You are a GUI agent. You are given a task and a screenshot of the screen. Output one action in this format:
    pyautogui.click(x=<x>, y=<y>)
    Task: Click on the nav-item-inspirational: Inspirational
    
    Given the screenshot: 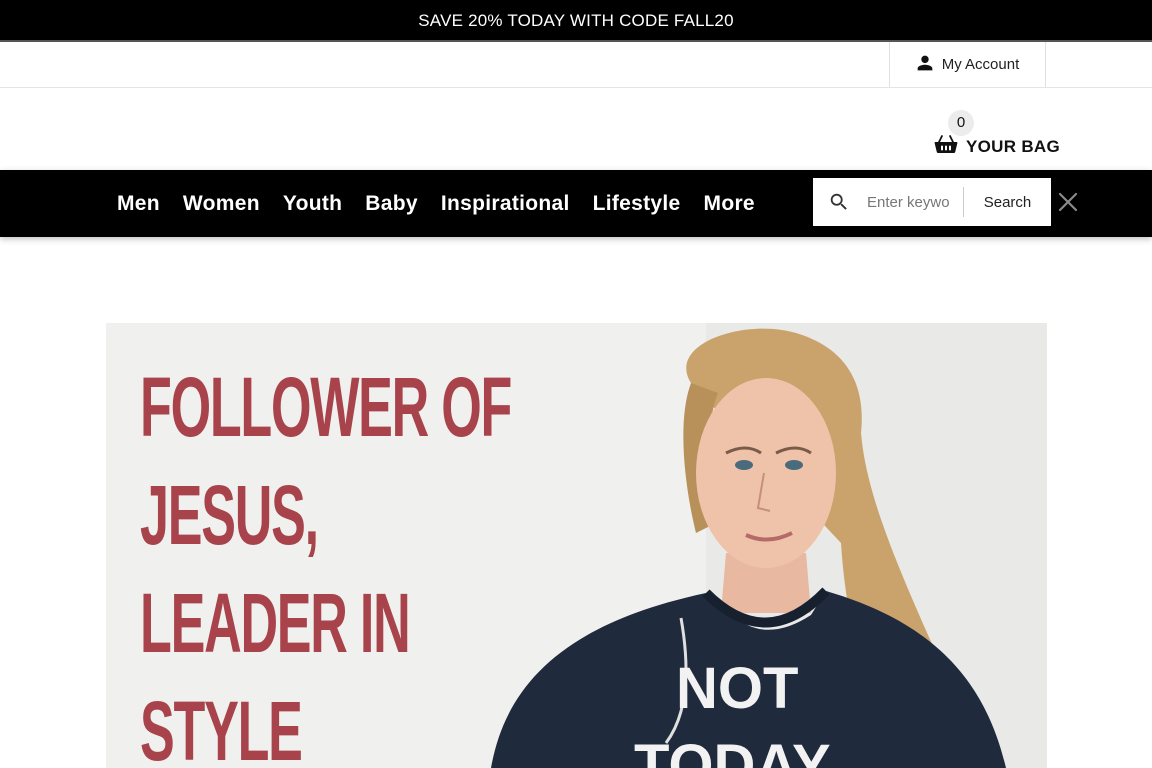 What is the action you would take?
    pyautogui.click(x=505, y=204)
    